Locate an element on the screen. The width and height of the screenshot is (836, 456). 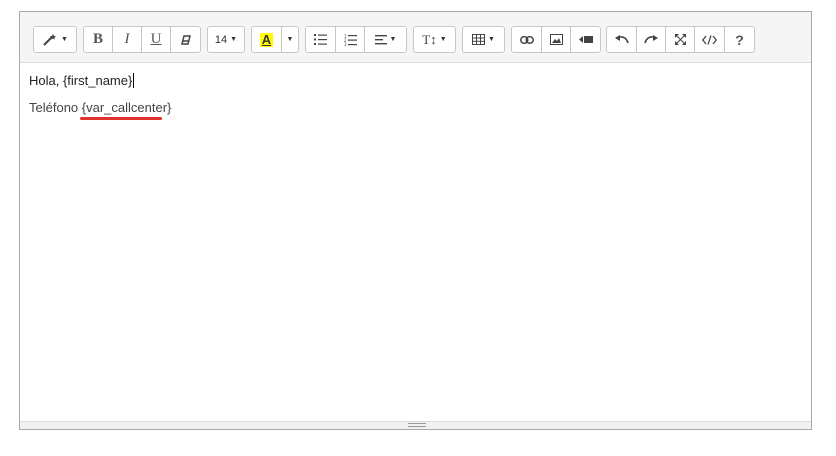
bold-button: B is located at coordinates (98, 39).